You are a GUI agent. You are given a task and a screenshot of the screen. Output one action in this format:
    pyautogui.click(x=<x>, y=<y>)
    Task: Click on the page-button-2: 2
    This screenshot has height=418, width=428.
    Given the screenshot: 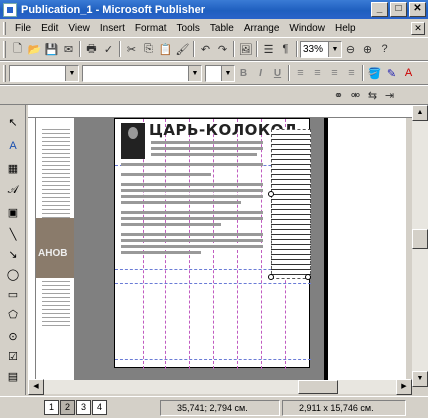 What is the action you would take?
    pyautogui.click(x=67, y=407)
    